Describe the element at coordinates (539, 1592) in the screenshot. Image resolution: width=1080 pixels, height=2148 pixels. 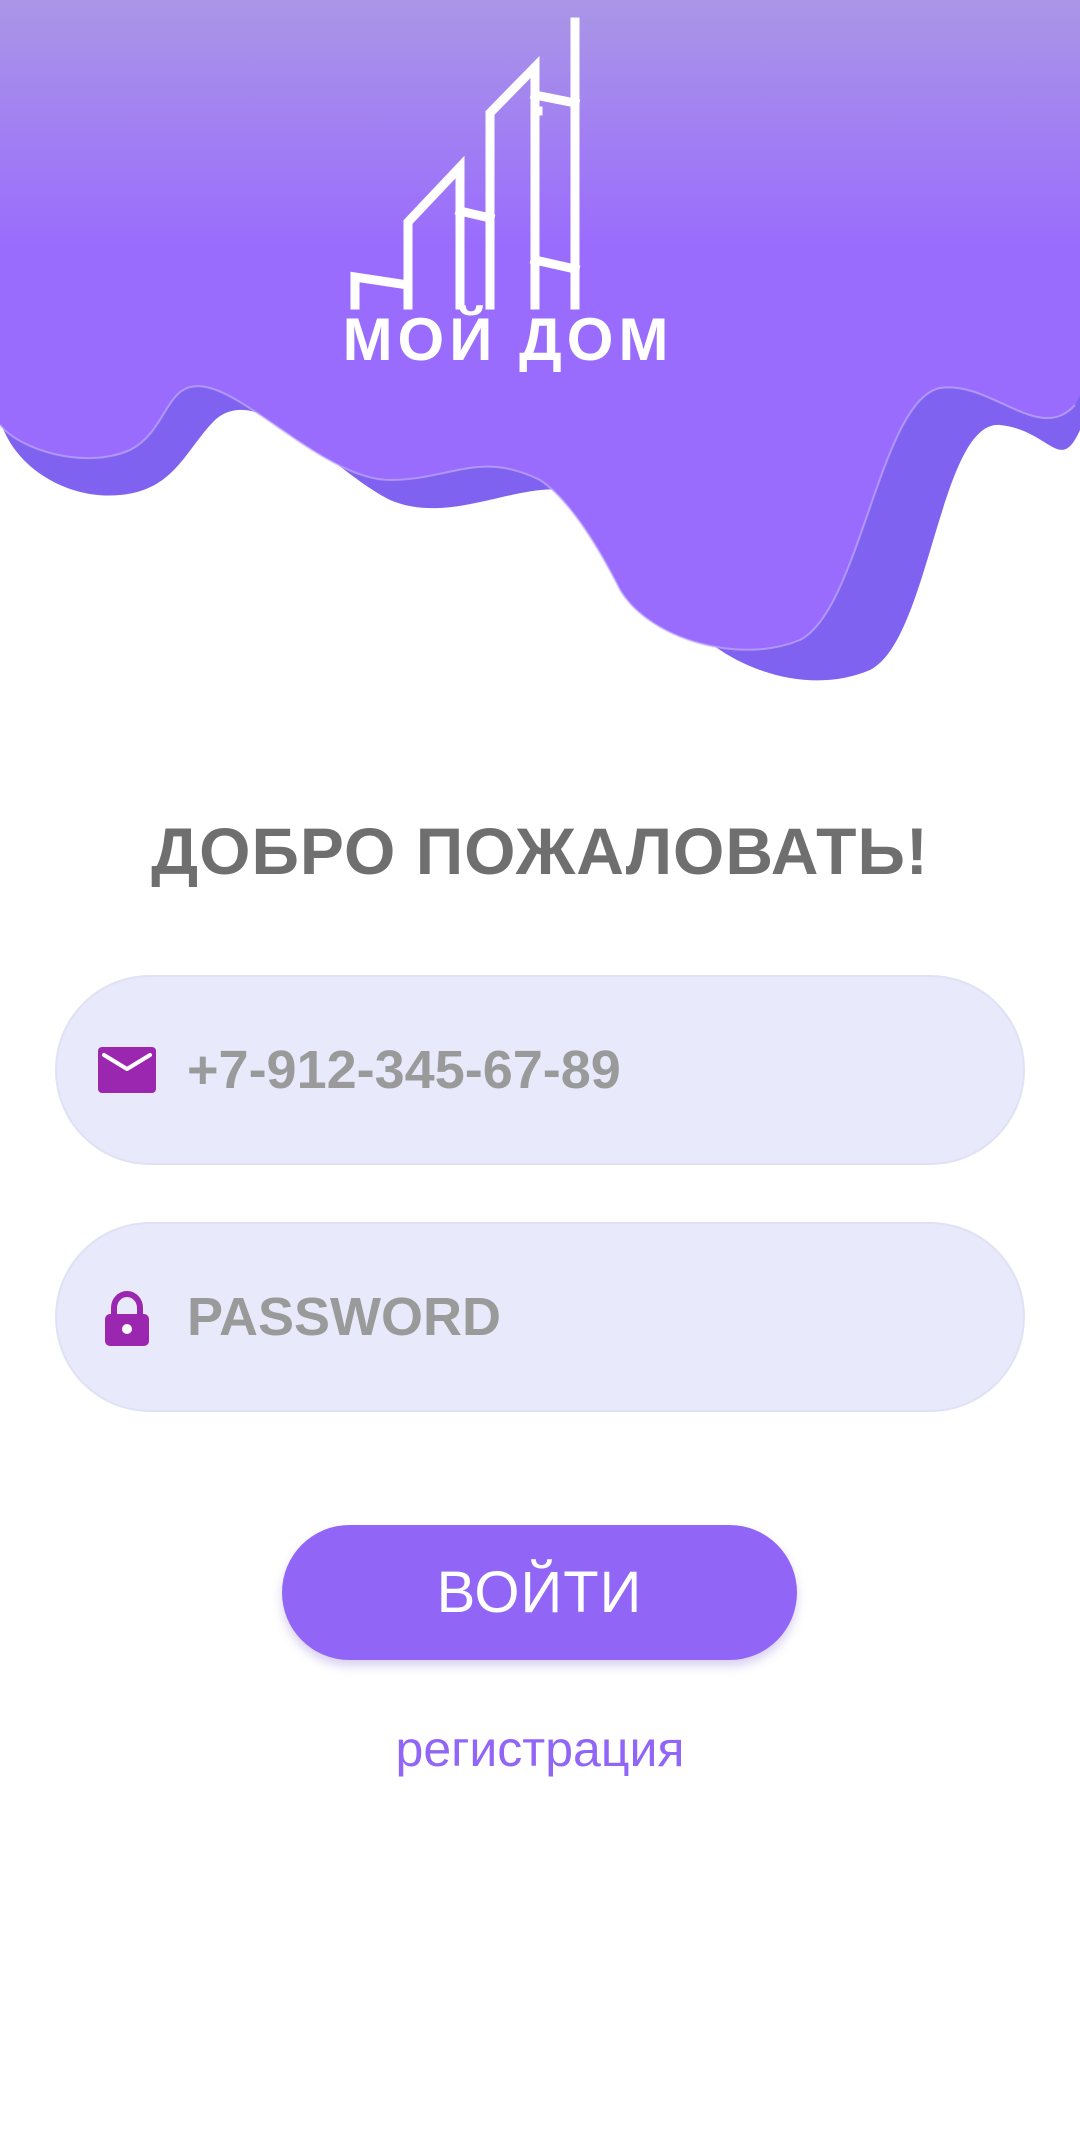
I see `login-button: ВОЙТИ` at that location.